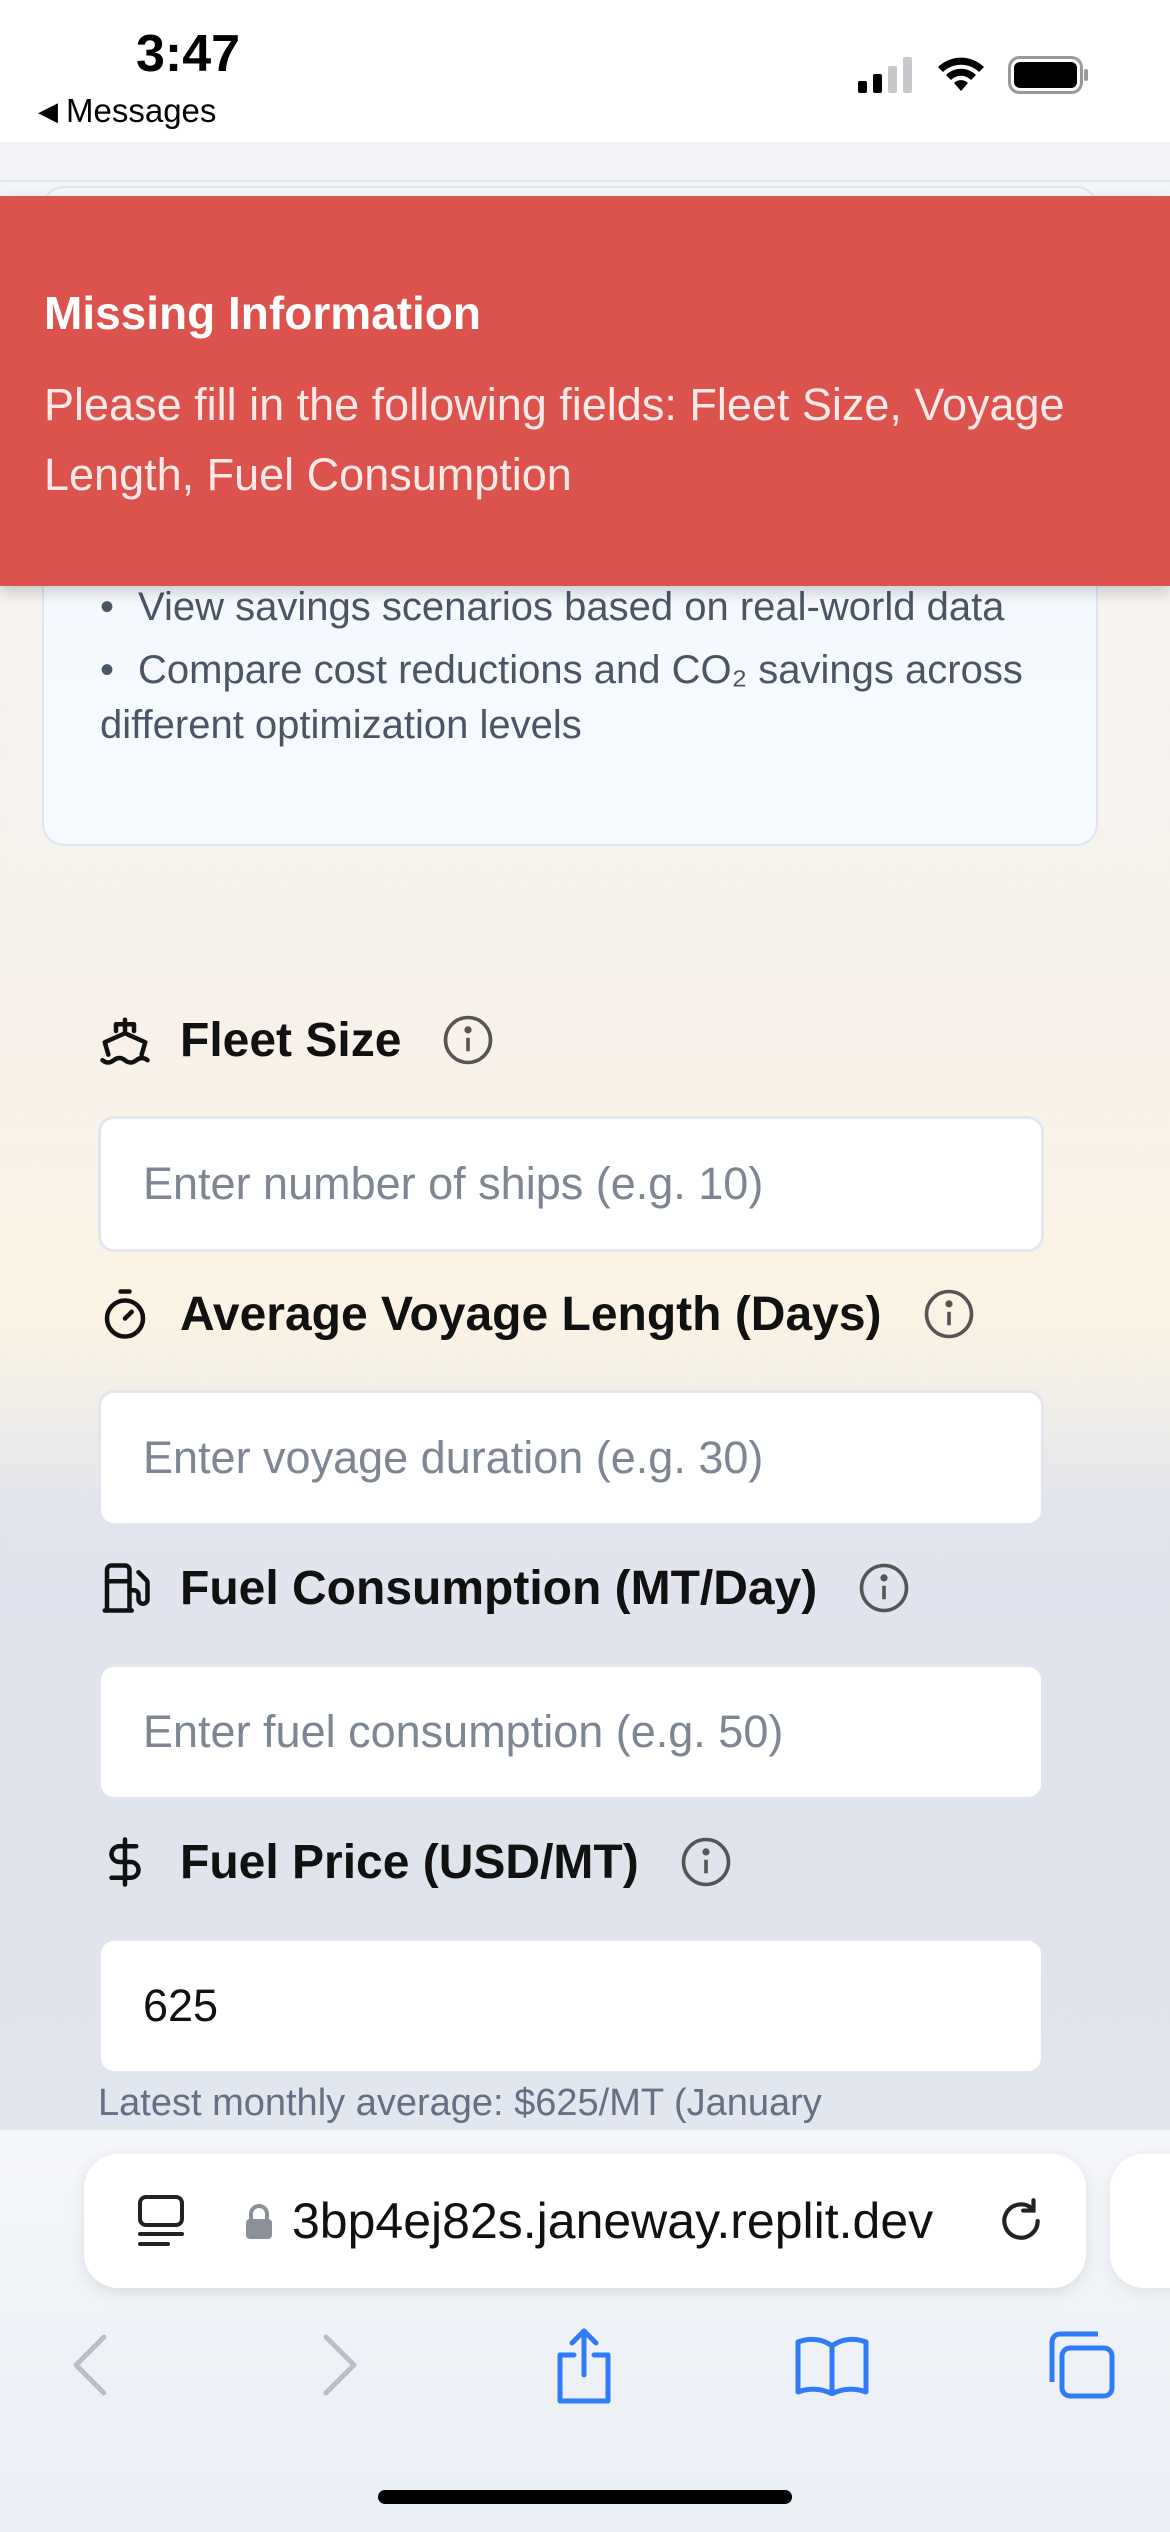  Describe the element at coordinates (571, 1458) in the screenshot. I see `voyage-length-input: Enter voyage duration (e.g. 30)` at that location.